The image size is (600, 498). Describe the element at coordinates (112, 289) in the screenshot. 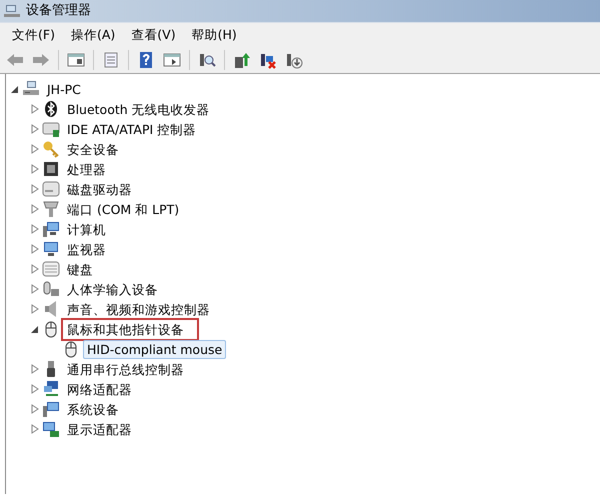

I see `tree-item: 人体学输入设备` at that location.